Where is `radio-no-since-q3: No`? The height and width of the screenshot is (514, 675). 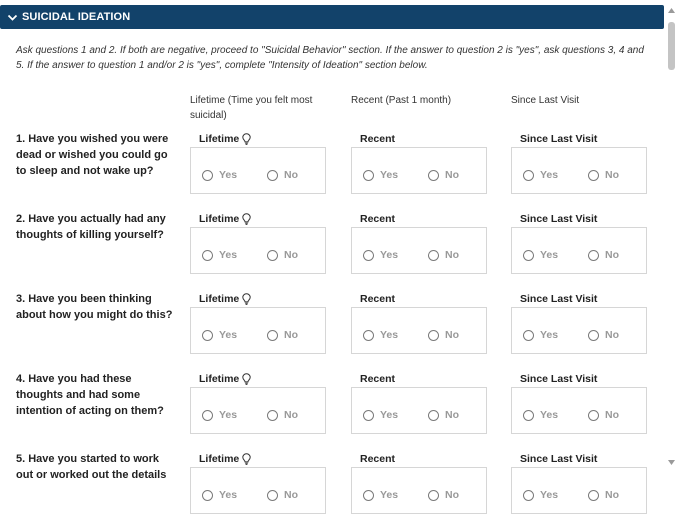 radio-no-since-q3: No is located at coordinates (603, 335).